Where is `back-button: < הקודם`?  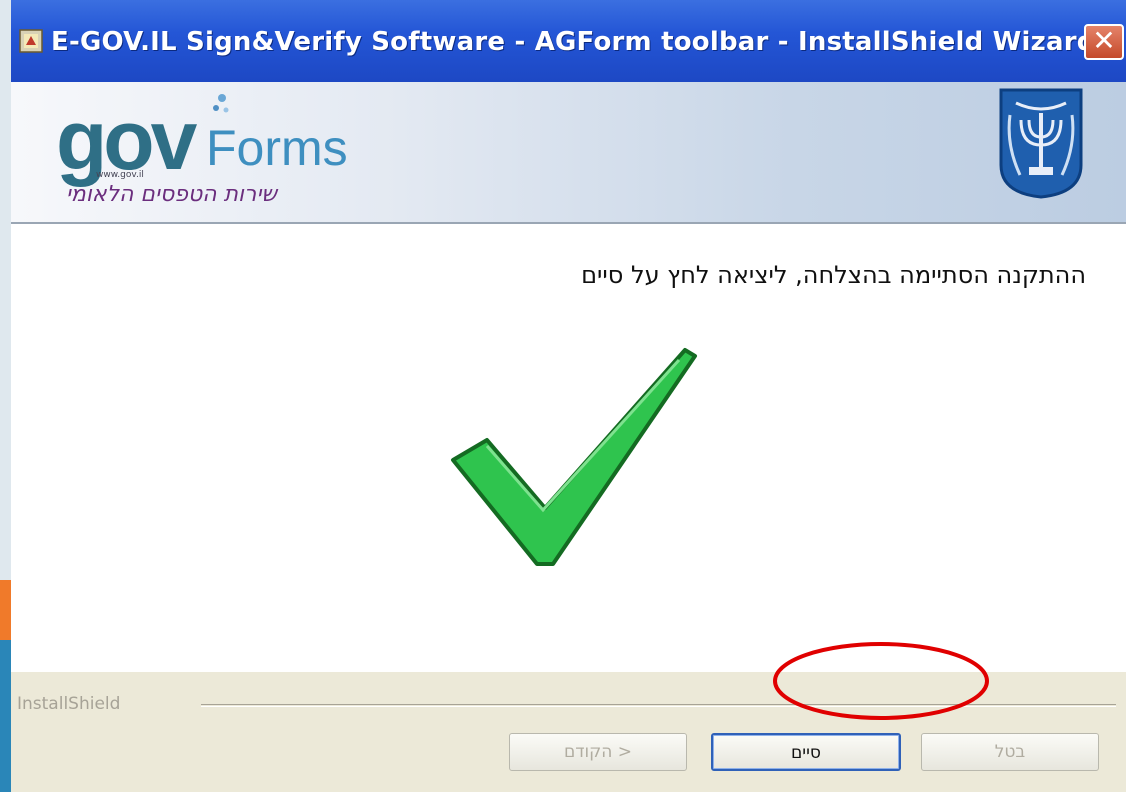
back-button: < הקודם is located at coordinates (598, 752).